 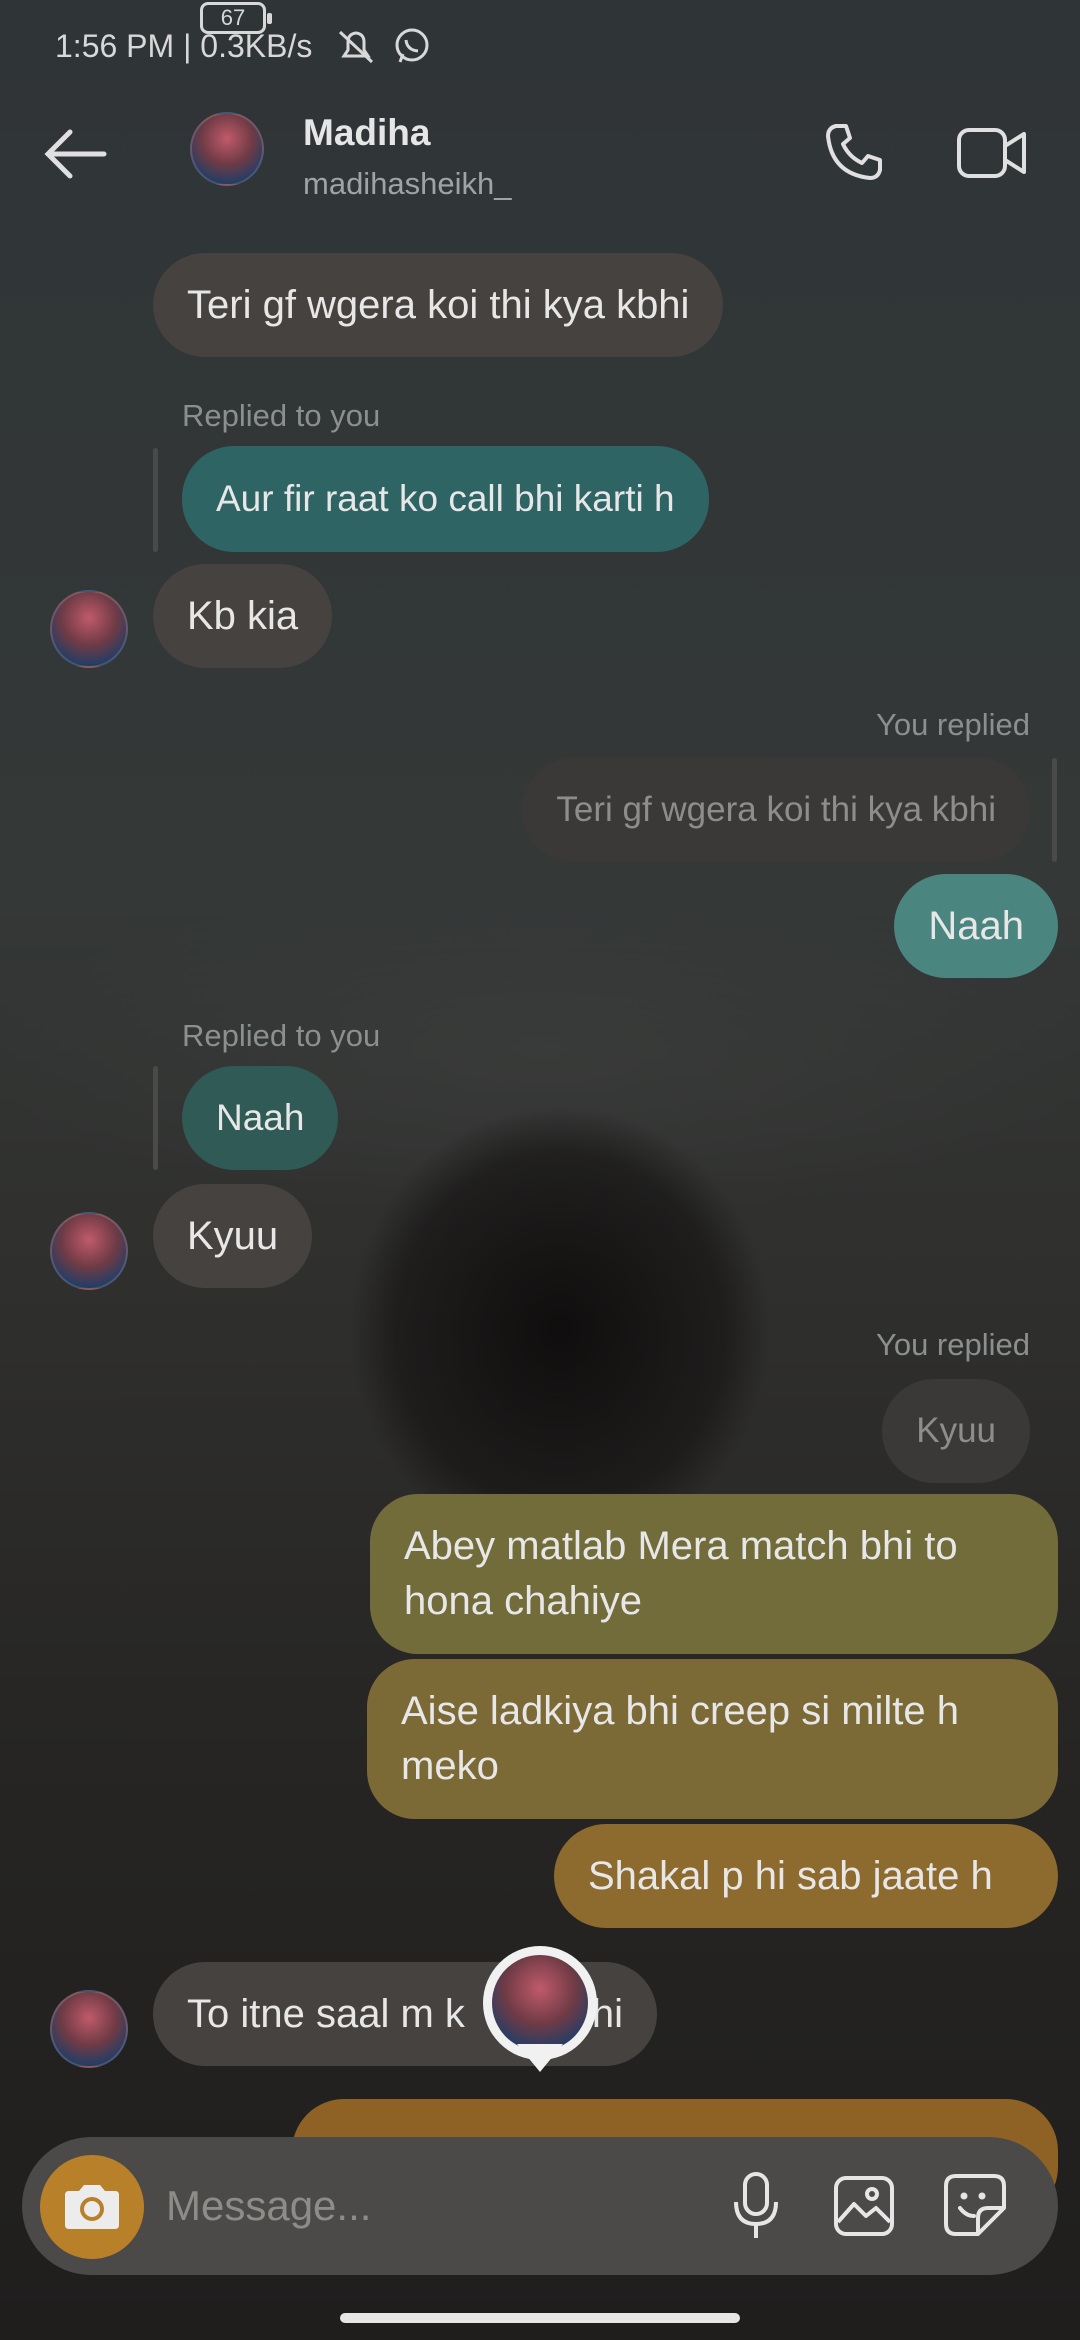 I want to click on message-text: Aise ladkiya bhi creep si milte h meko, so click(x=680, y=1738).